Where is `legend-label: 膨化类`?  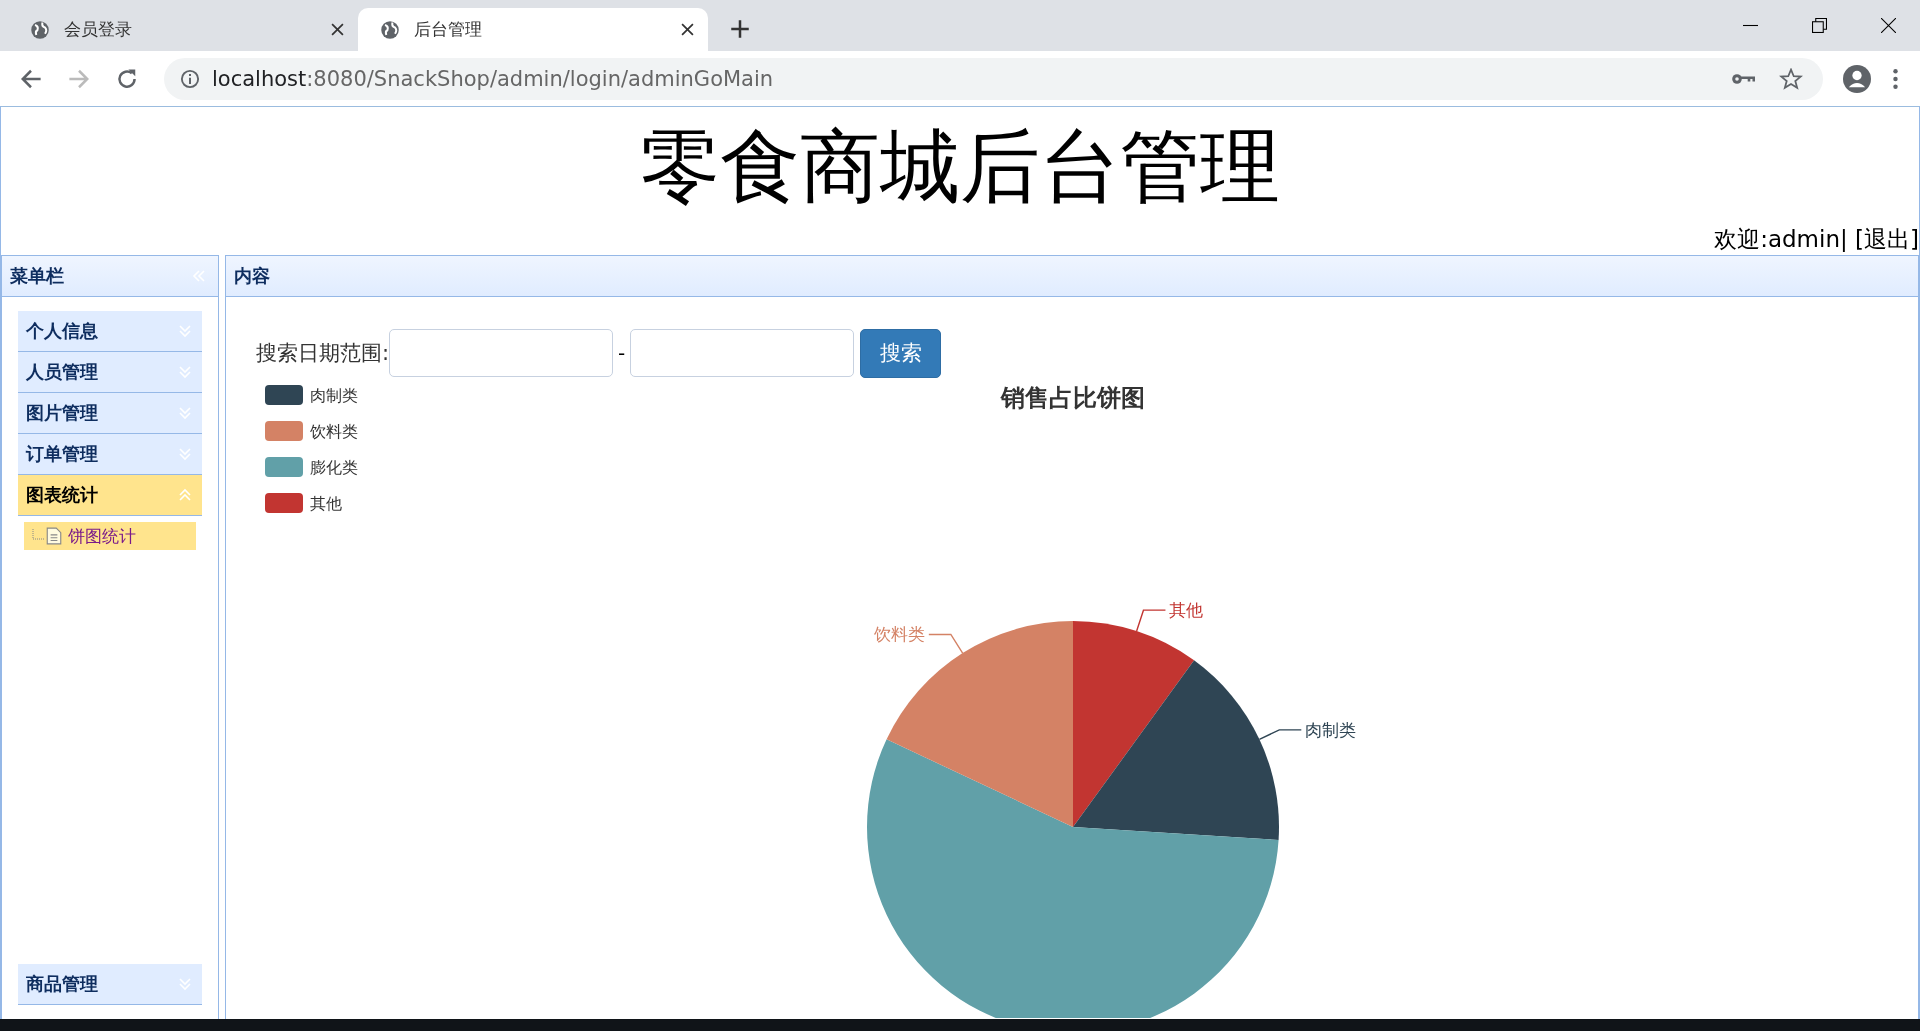 legend-label: 膨化类 is located at coordinates (334, 467).